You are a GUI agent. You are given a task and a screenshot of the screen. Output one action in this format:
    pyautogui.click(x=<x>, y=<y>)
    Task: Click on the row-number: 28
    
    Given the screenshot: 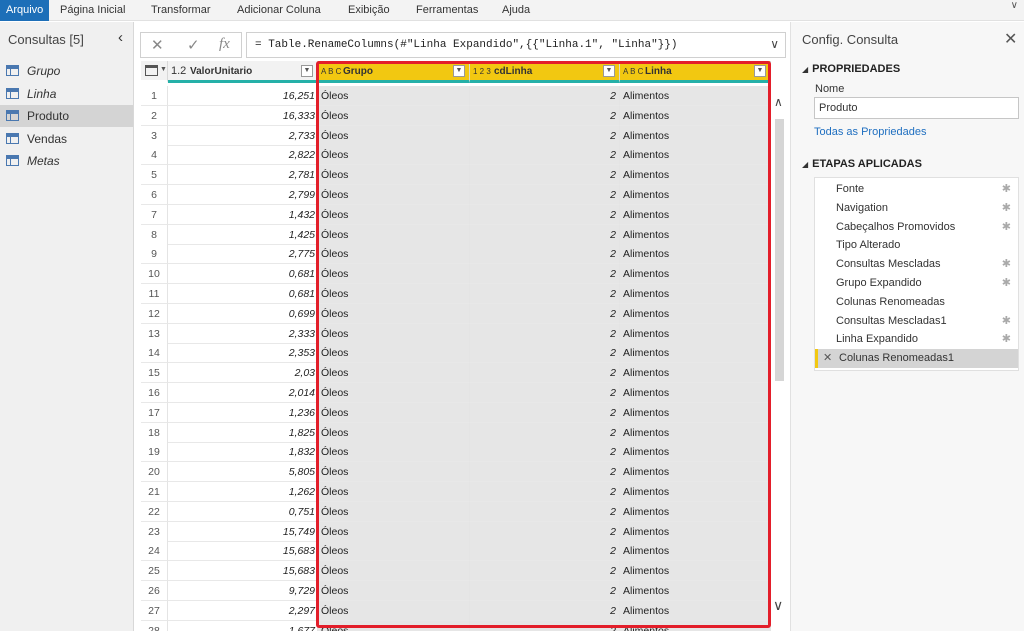 What is the action you would take?
    pyautogui.click(x=154, y=625)
    